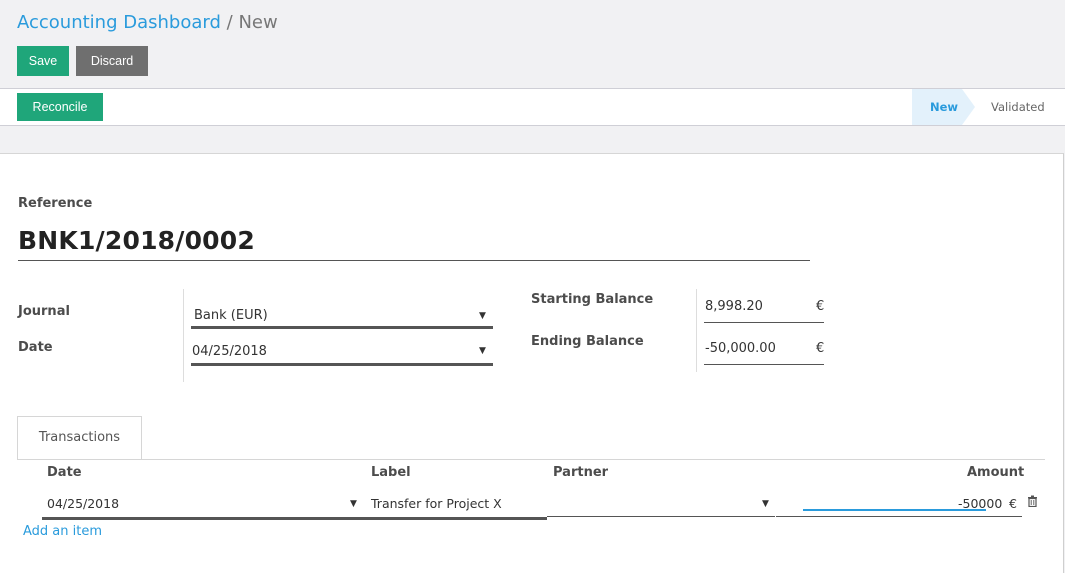 The image size is (1065, 573). Describe the element at coordinates (531, 459) in the screenshot. I see `tab-divider` at that location.